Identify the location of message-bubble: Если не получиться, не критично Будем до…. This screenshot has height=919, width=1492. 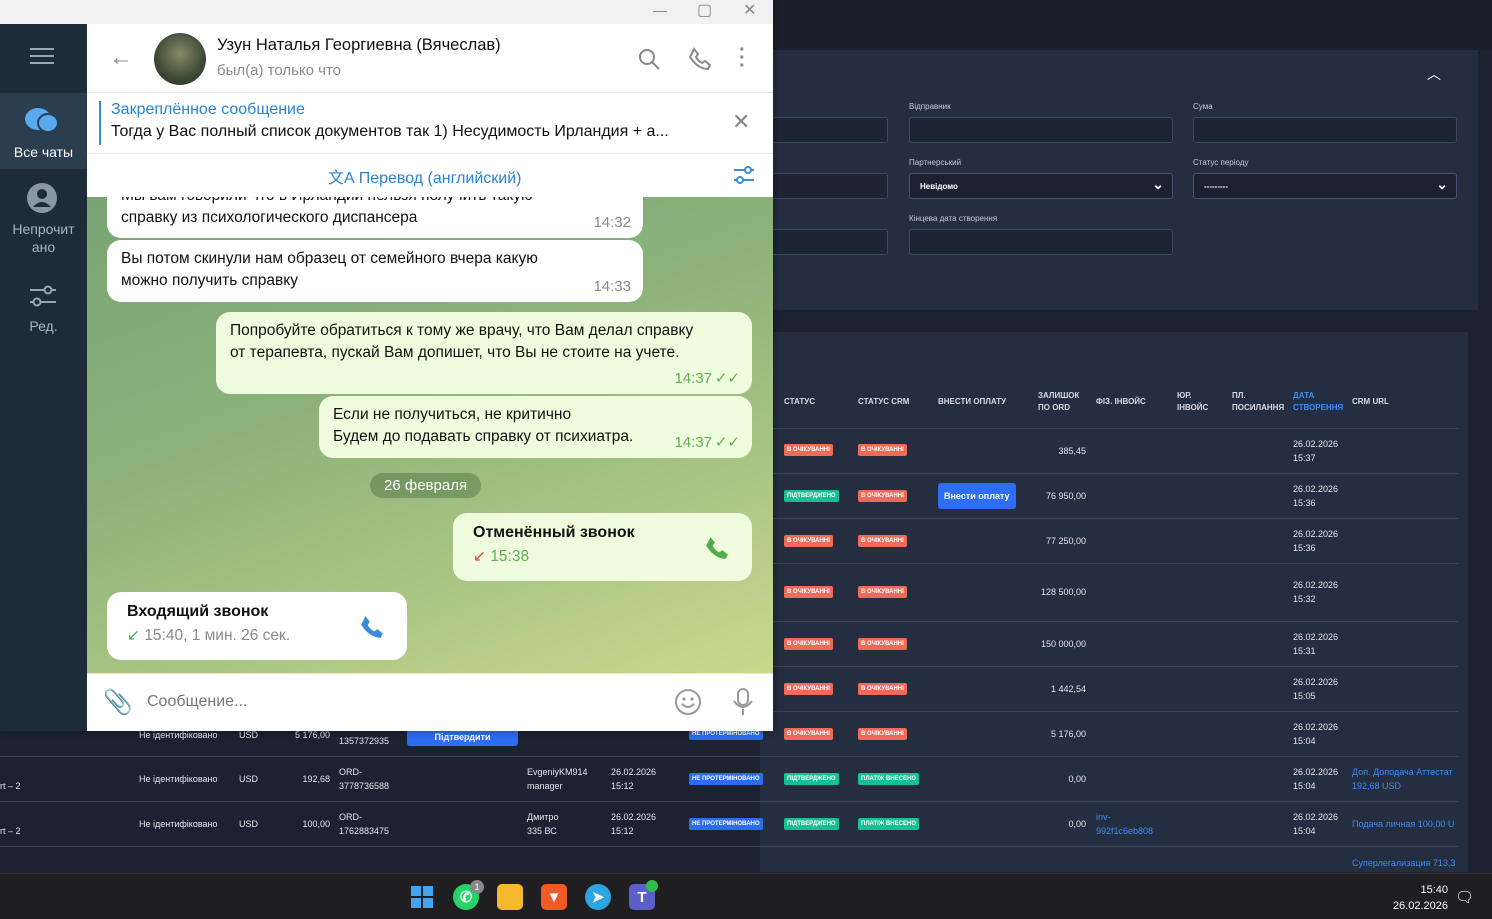
(535, 427).